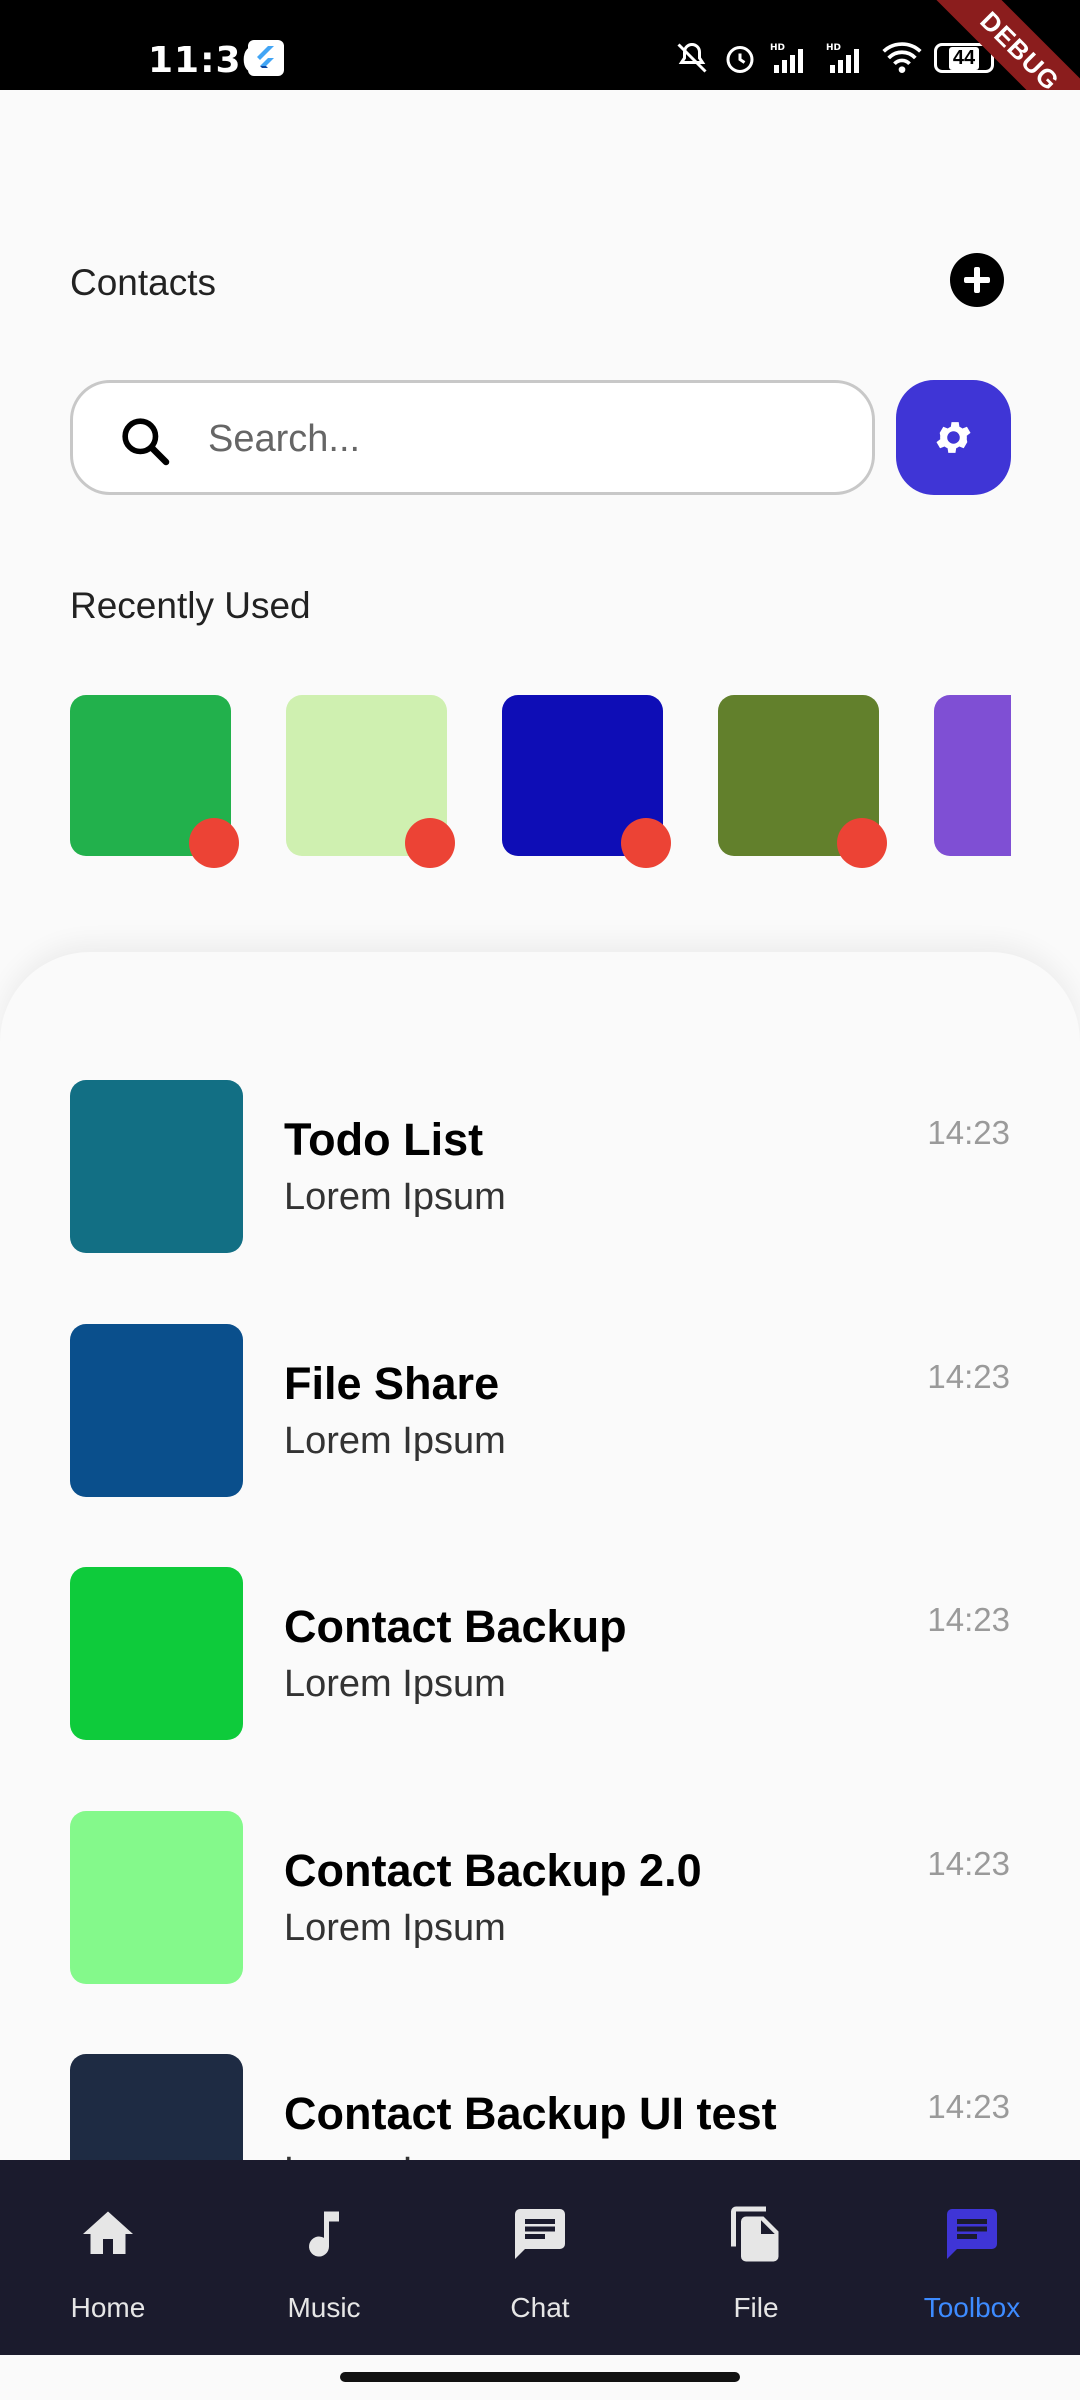 This screenshot has width=1080, height=2400. I want to click on signal-hd-icon: HD, so click(786, 58).